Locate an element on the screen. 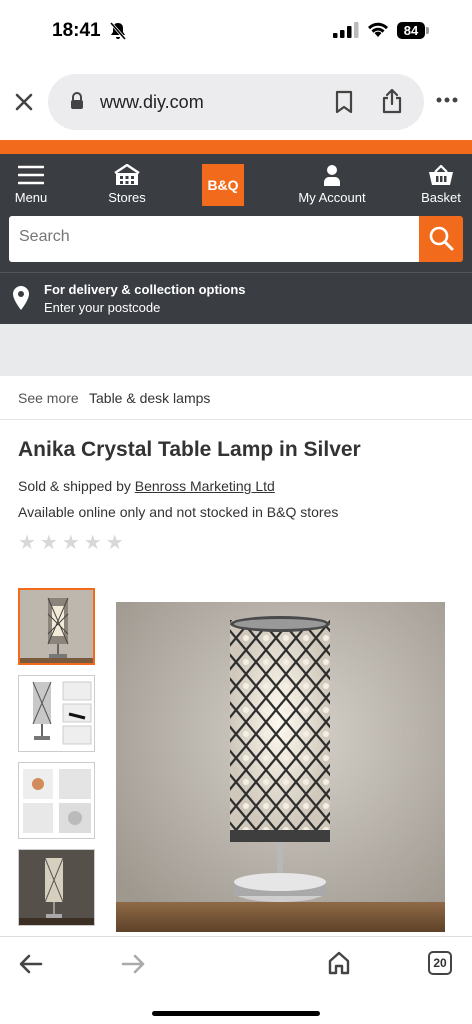  status-time: 18:41 is located at coordinates (76, 30).